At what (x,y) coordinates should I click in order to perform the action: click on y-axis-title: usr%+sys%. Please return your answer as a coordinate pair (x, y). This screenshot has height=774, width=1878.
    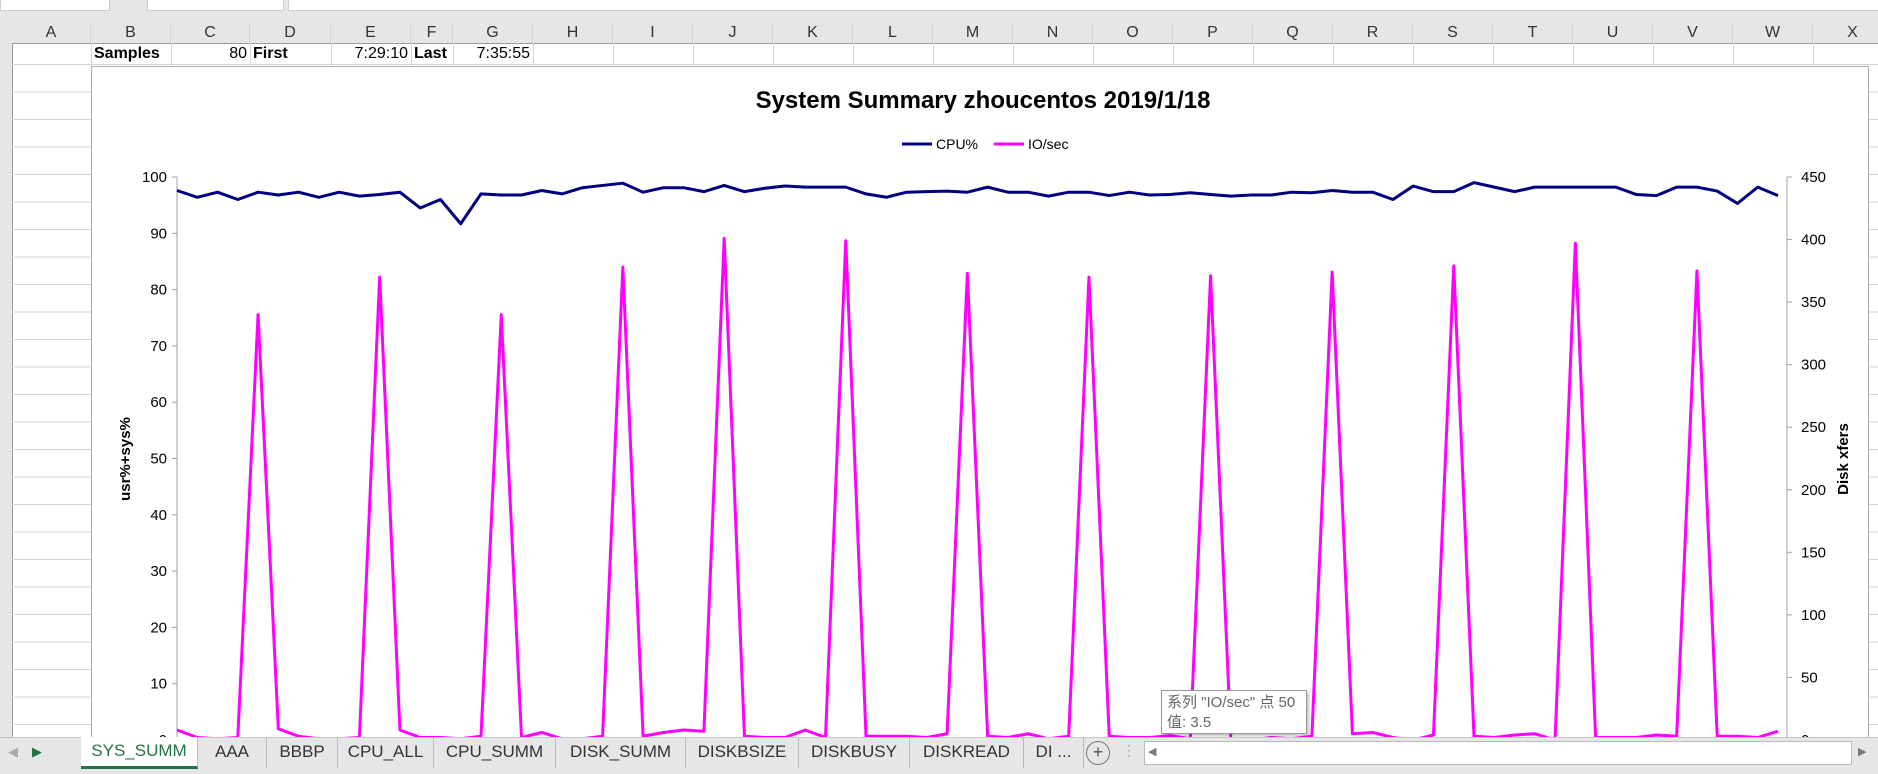
    Looking at the image, I should click on (125, 459).